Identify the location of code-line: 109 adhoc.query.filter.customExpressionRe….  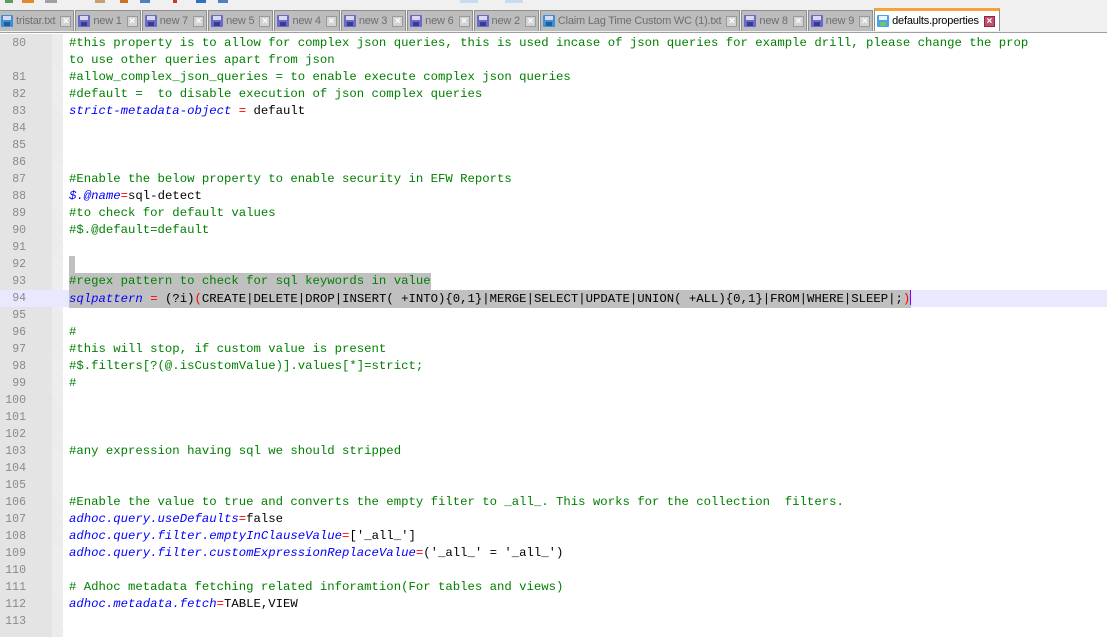
(553, 553).